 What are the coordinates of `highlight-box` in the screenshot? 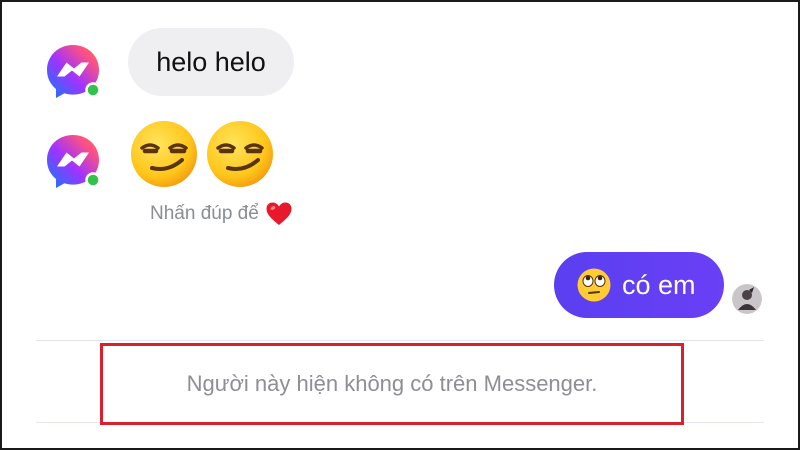 It's located at (392, 384).